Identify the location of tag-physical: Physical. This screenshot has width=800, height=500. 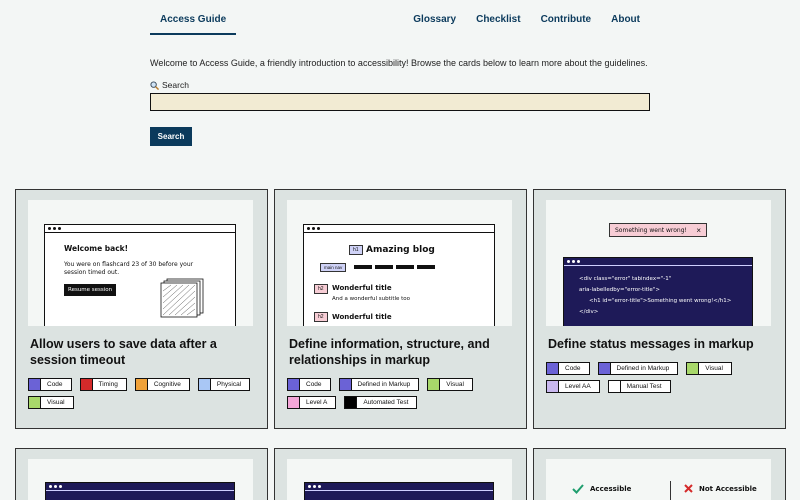
(224, 384).